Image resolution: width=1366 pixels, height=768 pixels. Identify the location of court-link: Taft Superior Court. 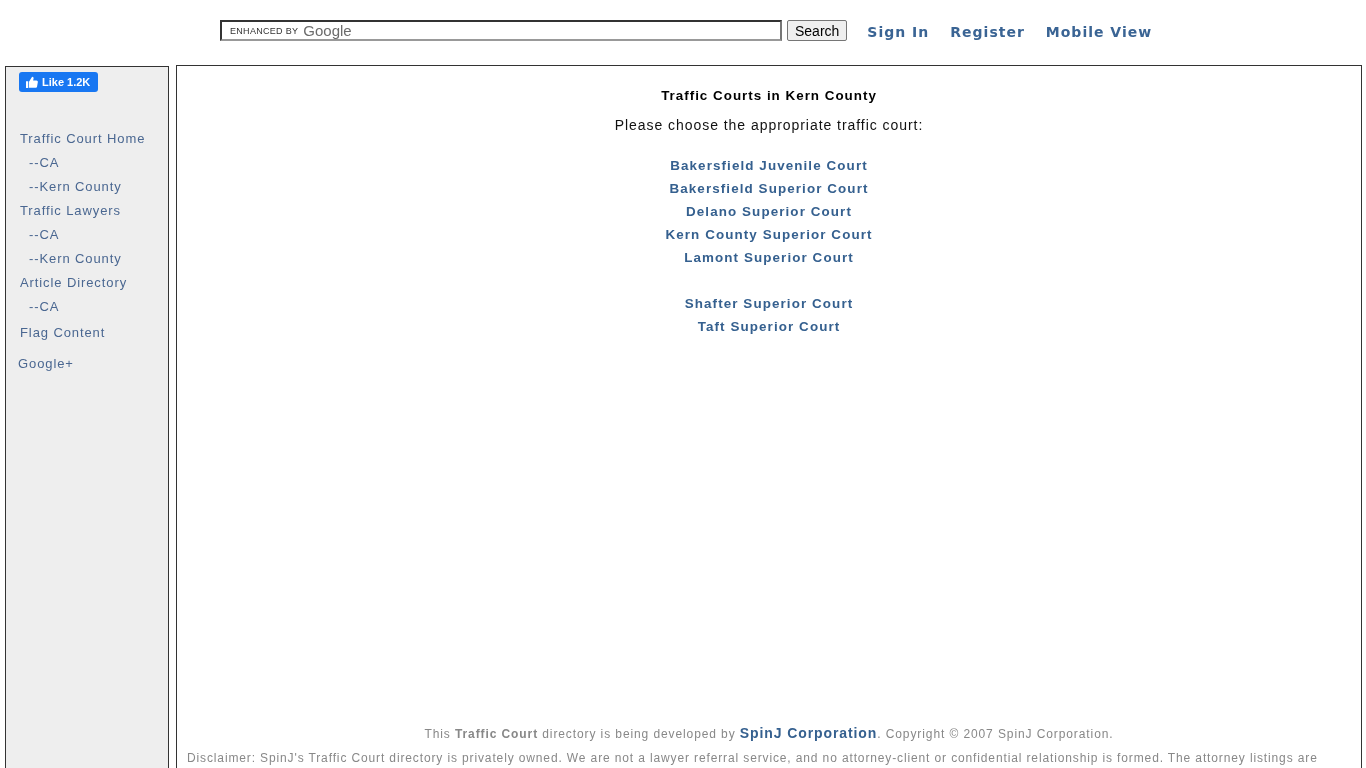
(769, 326).